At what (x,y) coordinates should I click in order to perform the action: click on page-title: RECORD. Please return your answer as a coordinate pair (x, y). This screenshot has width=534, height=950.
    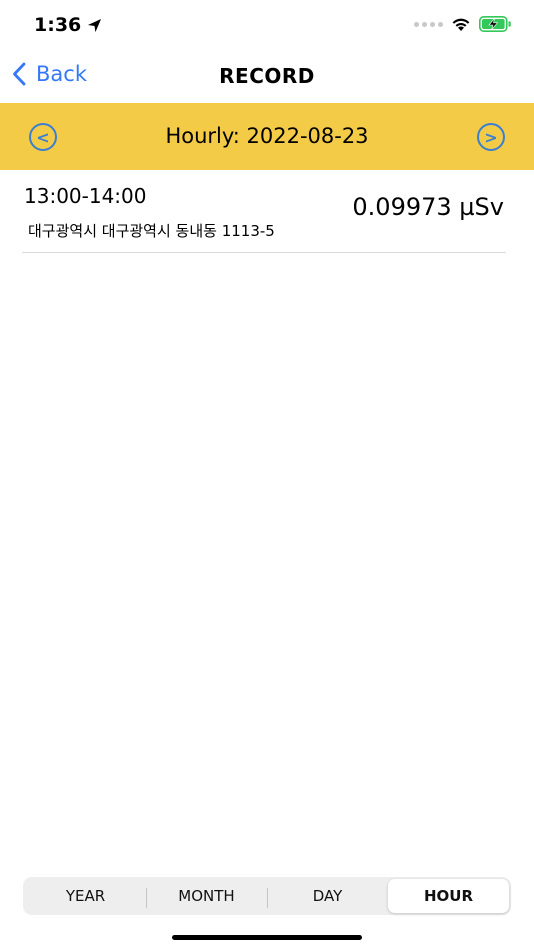
    Looking at the image, I should click on (267, 76).